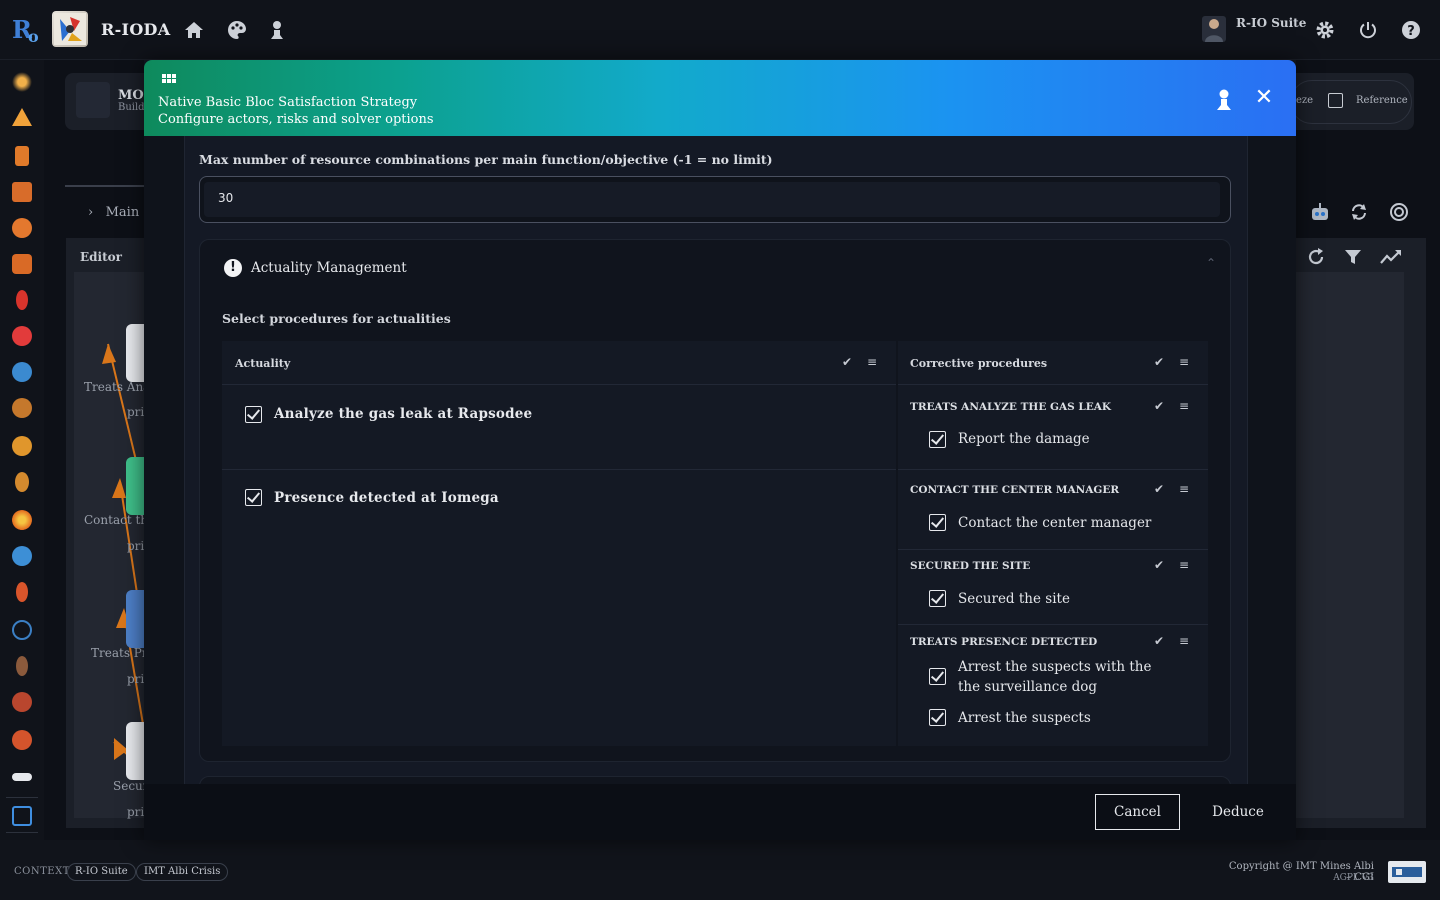 This screenshot has height=900, width=1440. What do you see at coordinates (101, 872) in the screenshot?
I see `context-chip-suite: R-IO Suite` at bounding box center [101, 872].